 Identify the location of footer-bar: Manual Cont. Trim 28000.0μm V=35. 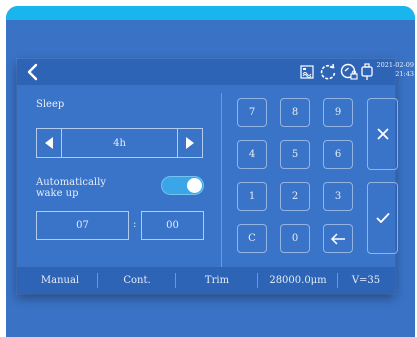
(206, 280).